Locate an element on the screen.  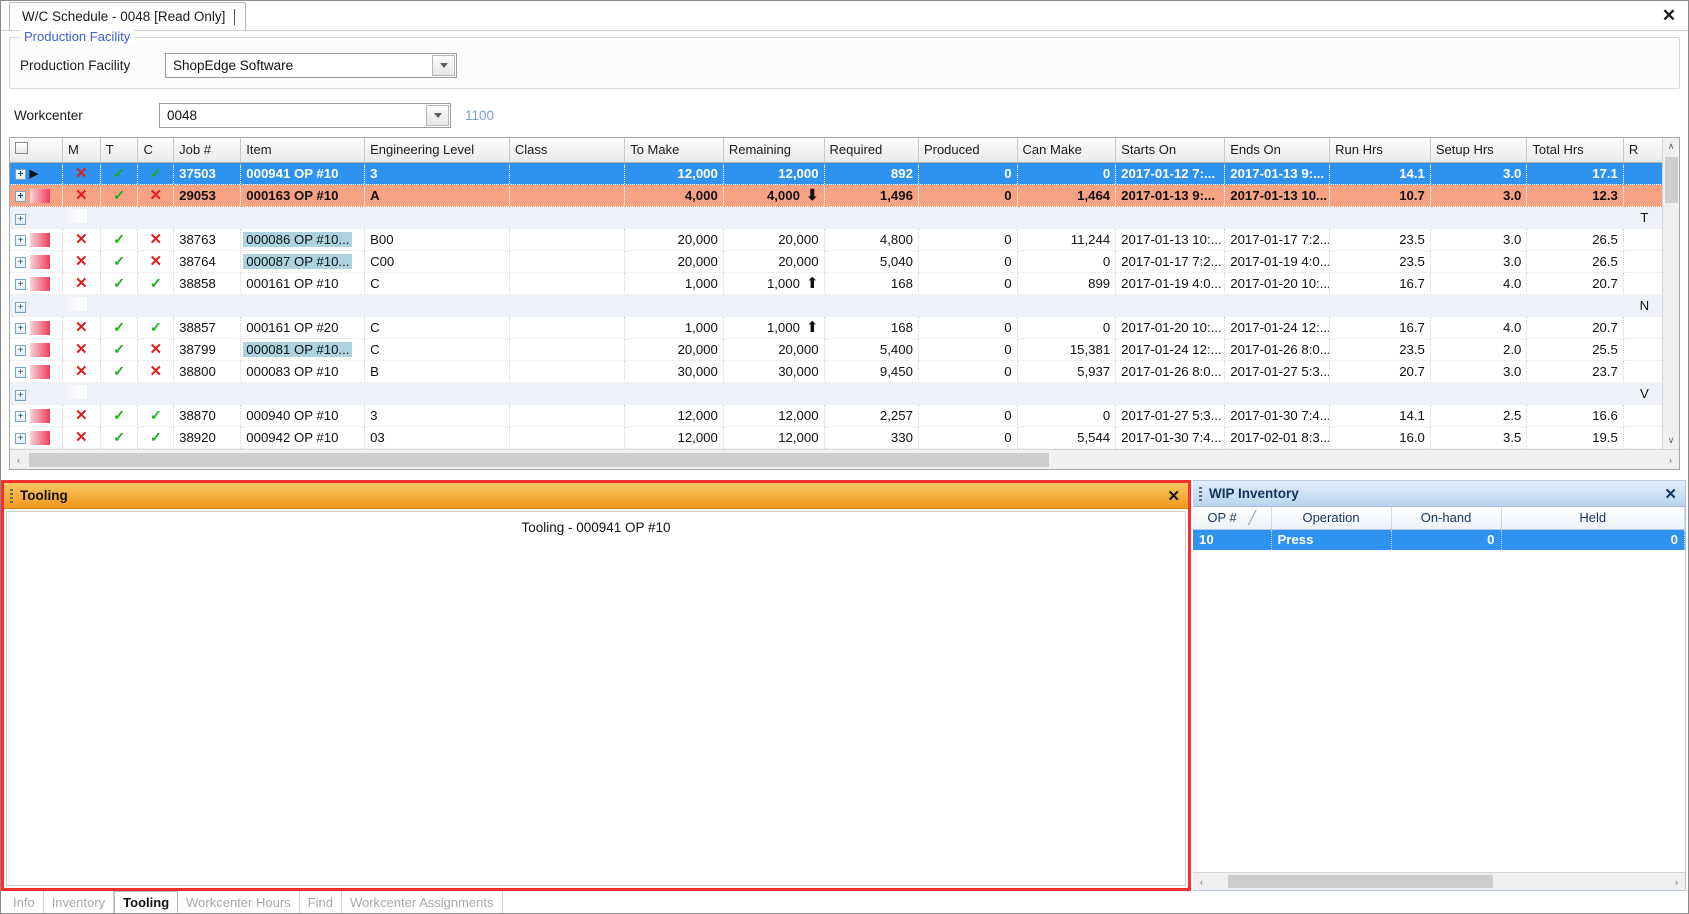
tooling-panel-caption: Tooling ✕ is located at coordinates (596, 496).